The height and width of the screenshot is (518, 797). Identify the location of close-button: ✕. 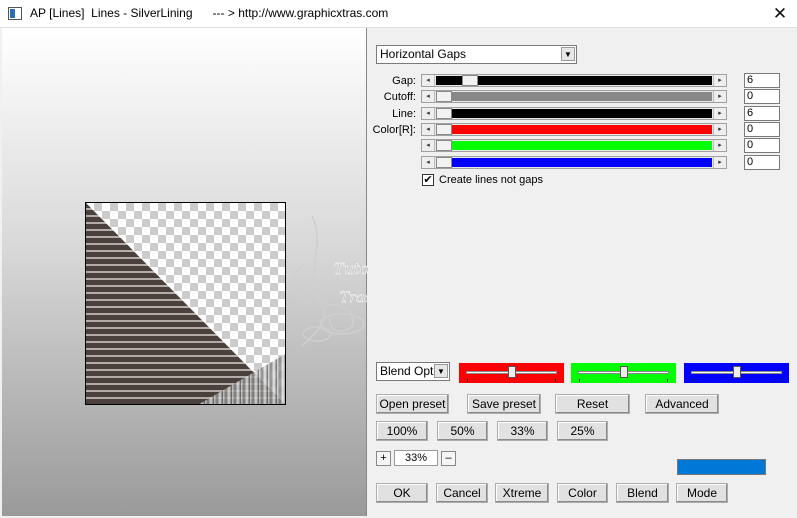
(780, 14).